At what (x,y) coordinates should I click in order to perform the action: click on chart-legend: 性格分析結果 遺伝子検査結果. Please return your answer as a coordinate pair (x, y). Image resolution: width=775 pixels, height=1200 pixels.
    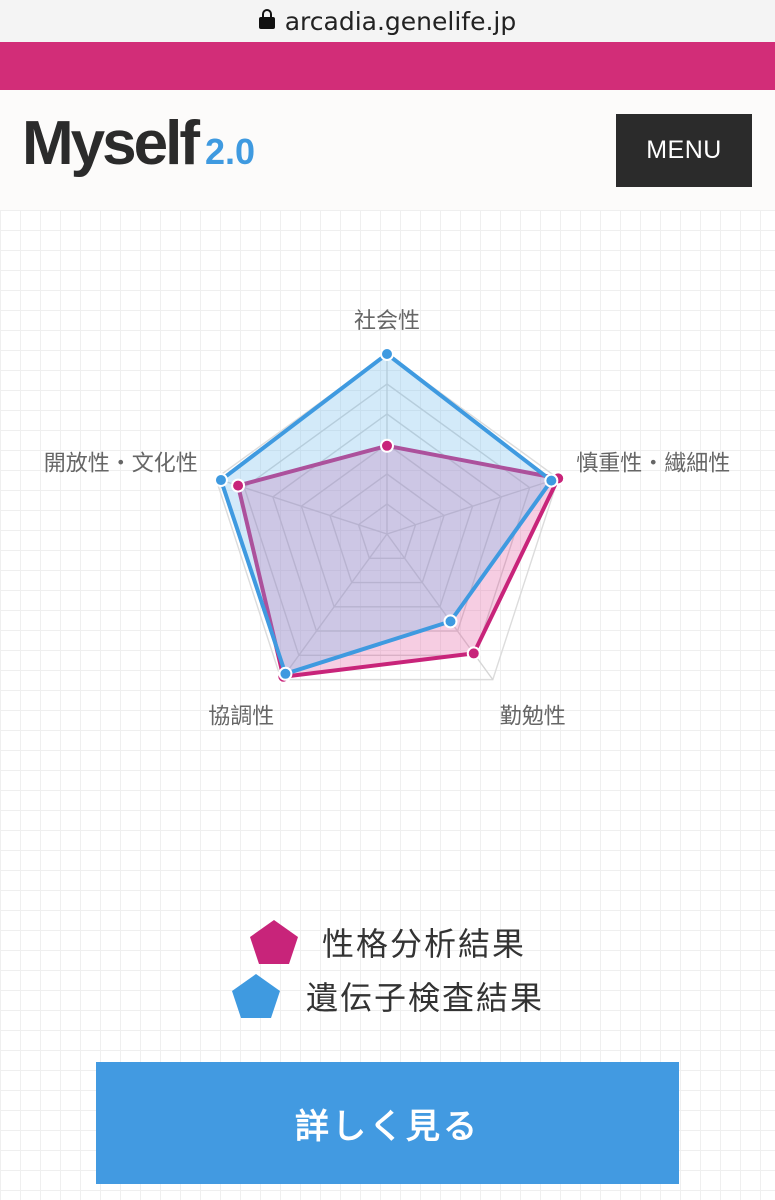
    Looking at the image, I should click on (387, 969).